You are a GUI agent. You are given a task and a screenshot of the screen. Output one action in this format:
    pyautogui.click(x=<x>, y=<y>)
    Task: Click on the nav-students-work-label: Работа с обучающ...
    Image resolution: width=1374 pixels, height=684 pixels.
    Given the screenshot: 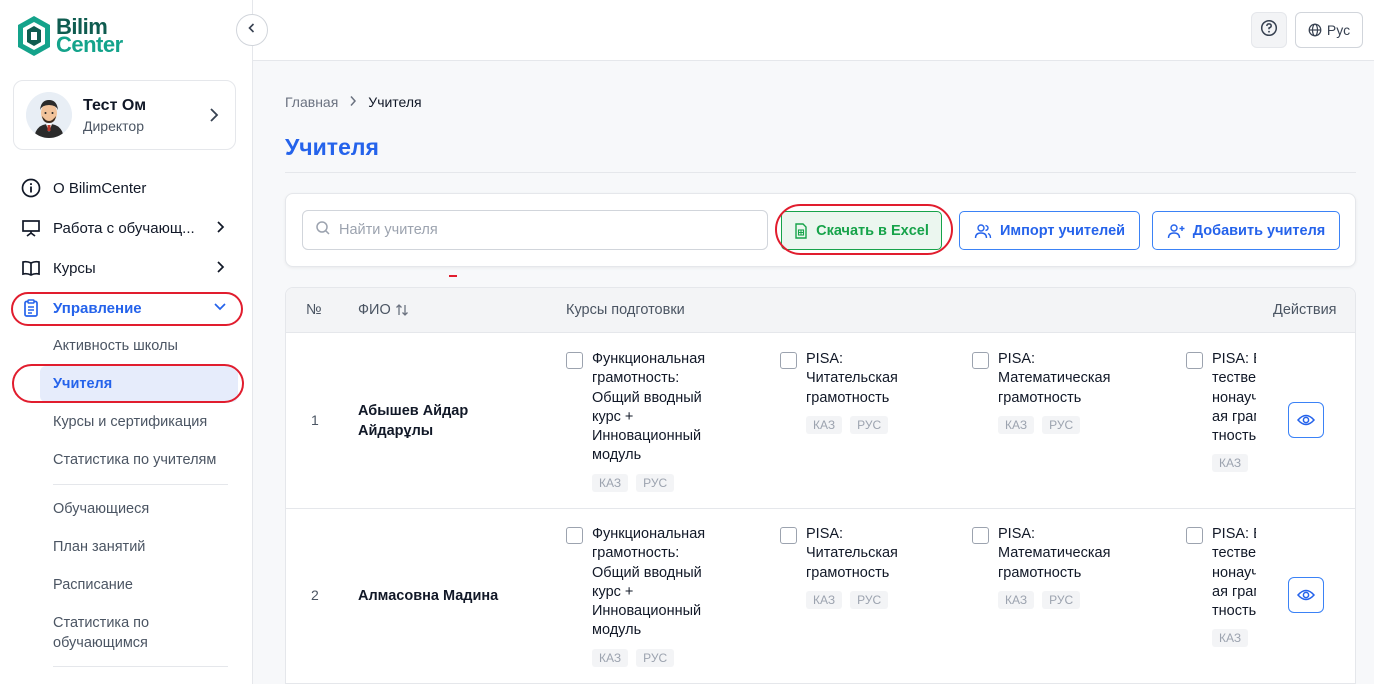 What is the action you would take?
    pyautogui.click(x=124, y=228)
    